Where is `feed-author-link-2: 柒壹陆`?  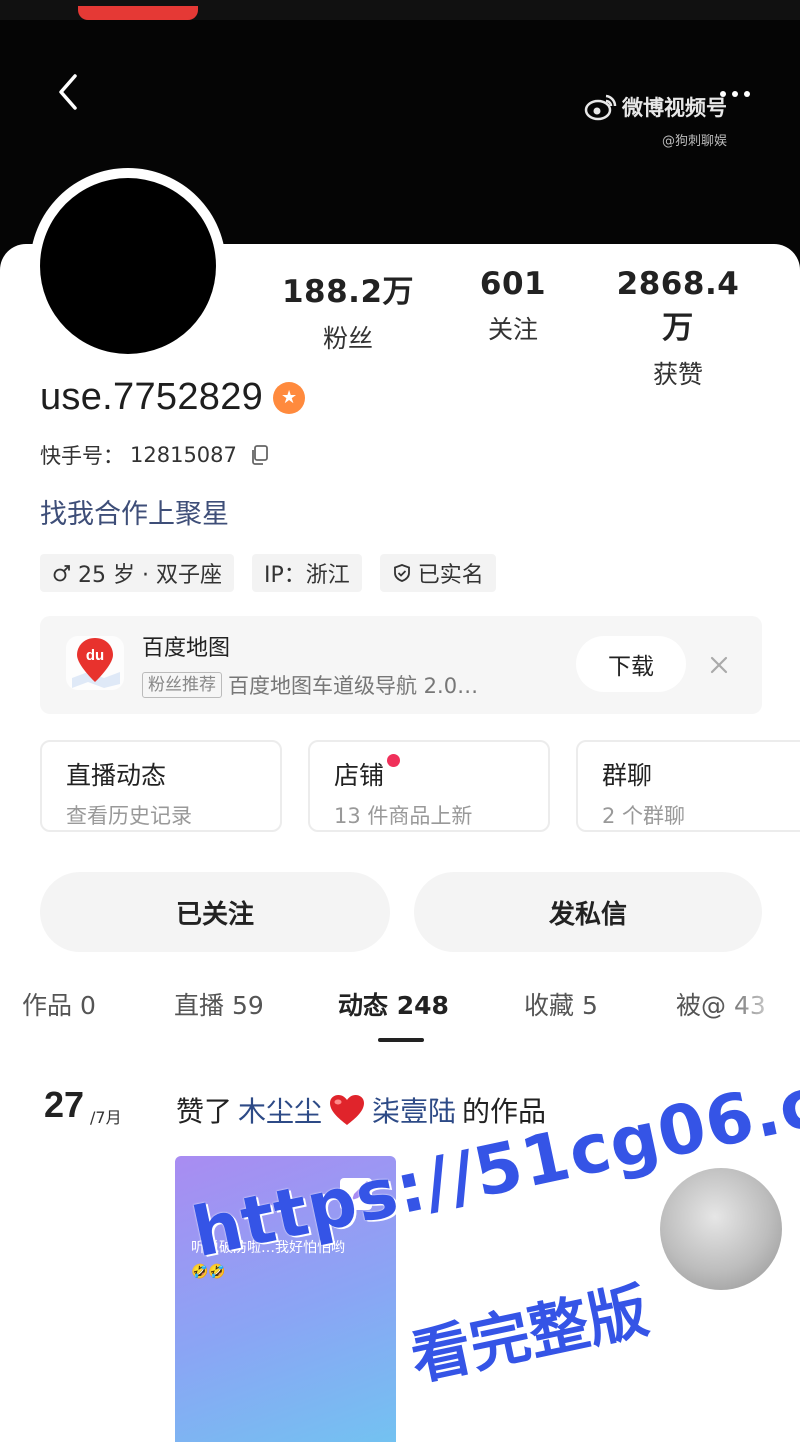
feed-author-link-2: 柒壹陆 is located at coordinates (414, 1110).